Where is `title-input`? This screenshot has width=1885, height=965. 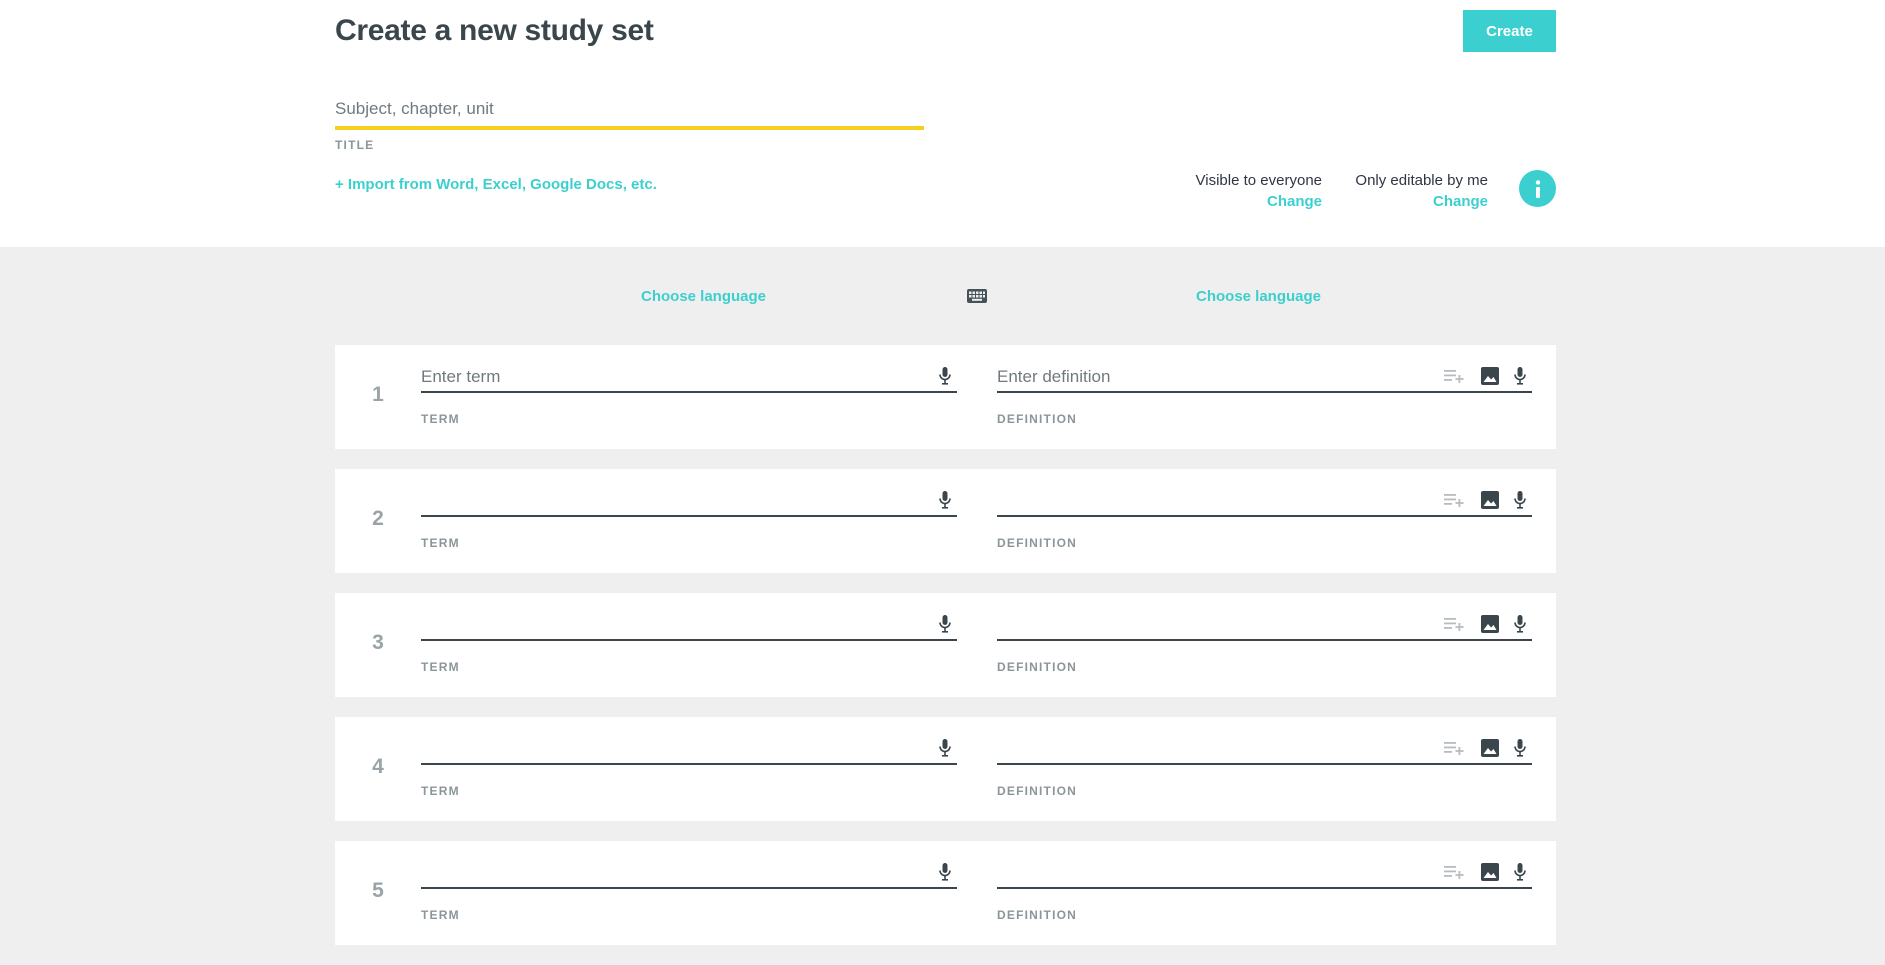 title-input is located at coordinates (629, 111).